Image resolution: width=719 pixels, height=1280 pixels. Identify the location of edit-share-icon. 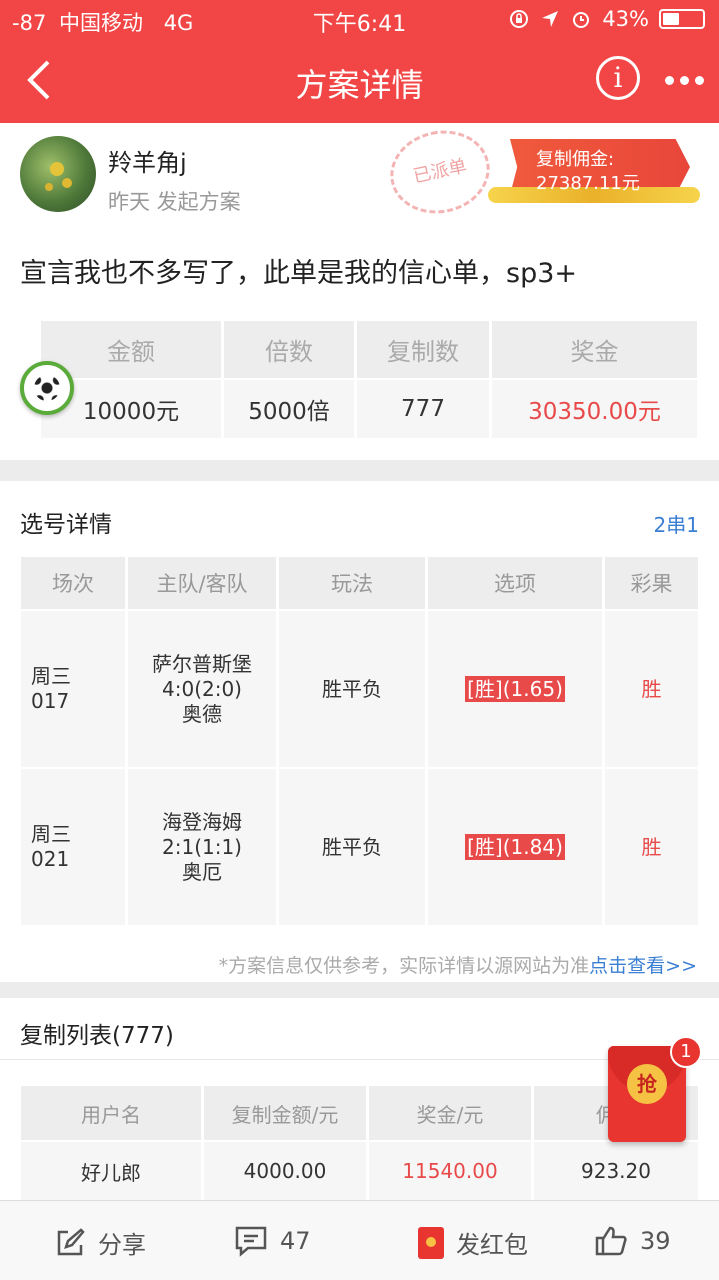
(71, 1241).